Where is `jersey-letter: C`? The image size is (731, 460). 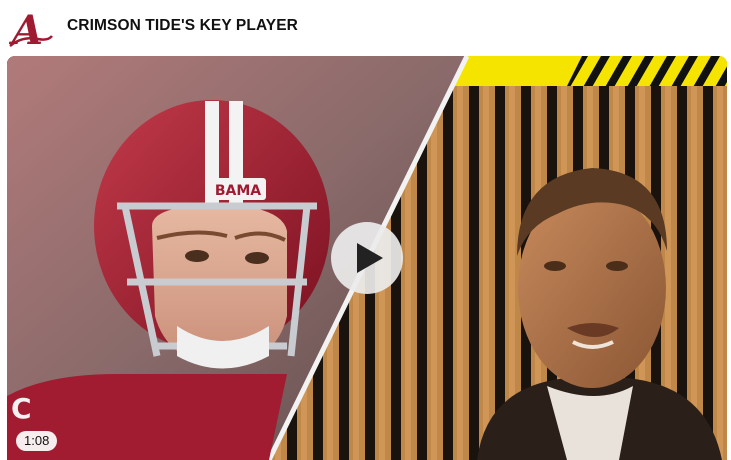 jersey-letter: C is located at coordinates (21, 408).